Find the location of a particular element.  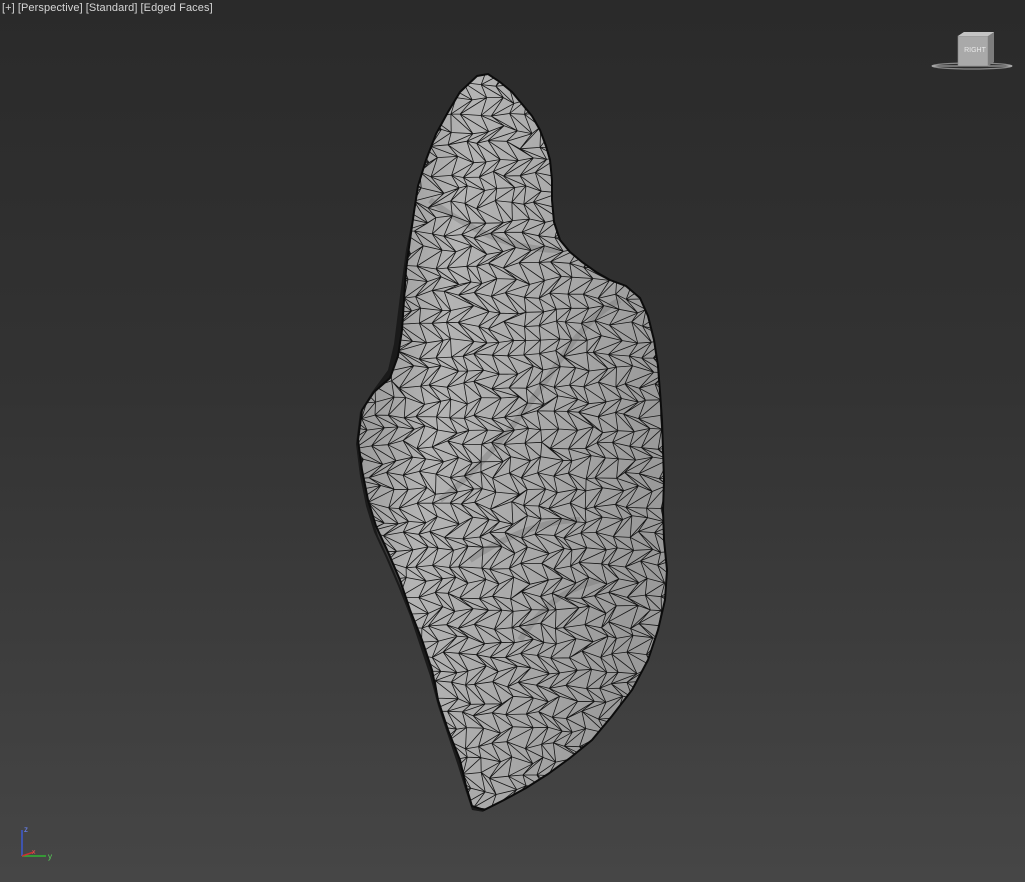

viewcube-icon: RIGHT is located at coordinates (972, 52).